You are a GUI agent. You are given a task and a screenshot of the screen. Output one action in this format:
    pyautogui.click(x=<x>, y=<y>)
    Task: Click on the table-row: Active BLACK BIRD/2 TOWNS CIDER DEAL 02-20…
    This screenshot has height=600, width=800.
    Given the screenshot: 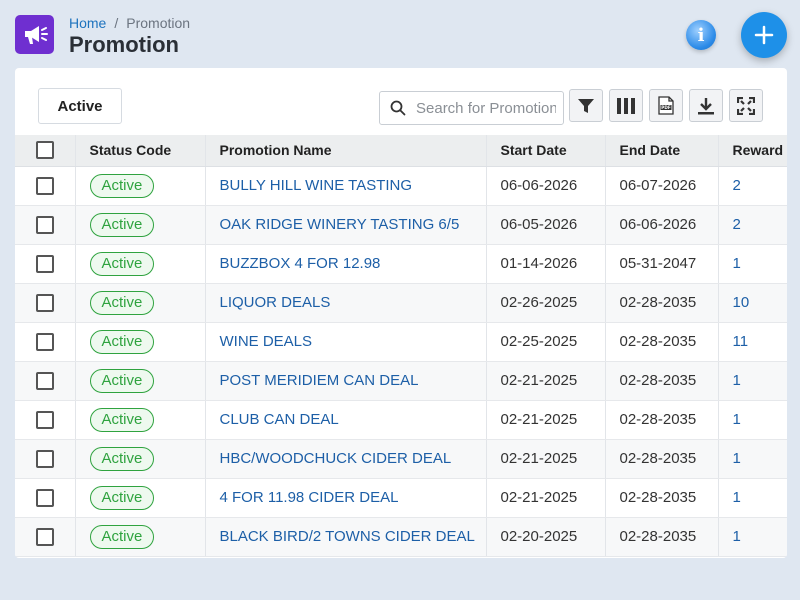 What is the action you would take?
    pyautogui.click(x=401, y=537)
    